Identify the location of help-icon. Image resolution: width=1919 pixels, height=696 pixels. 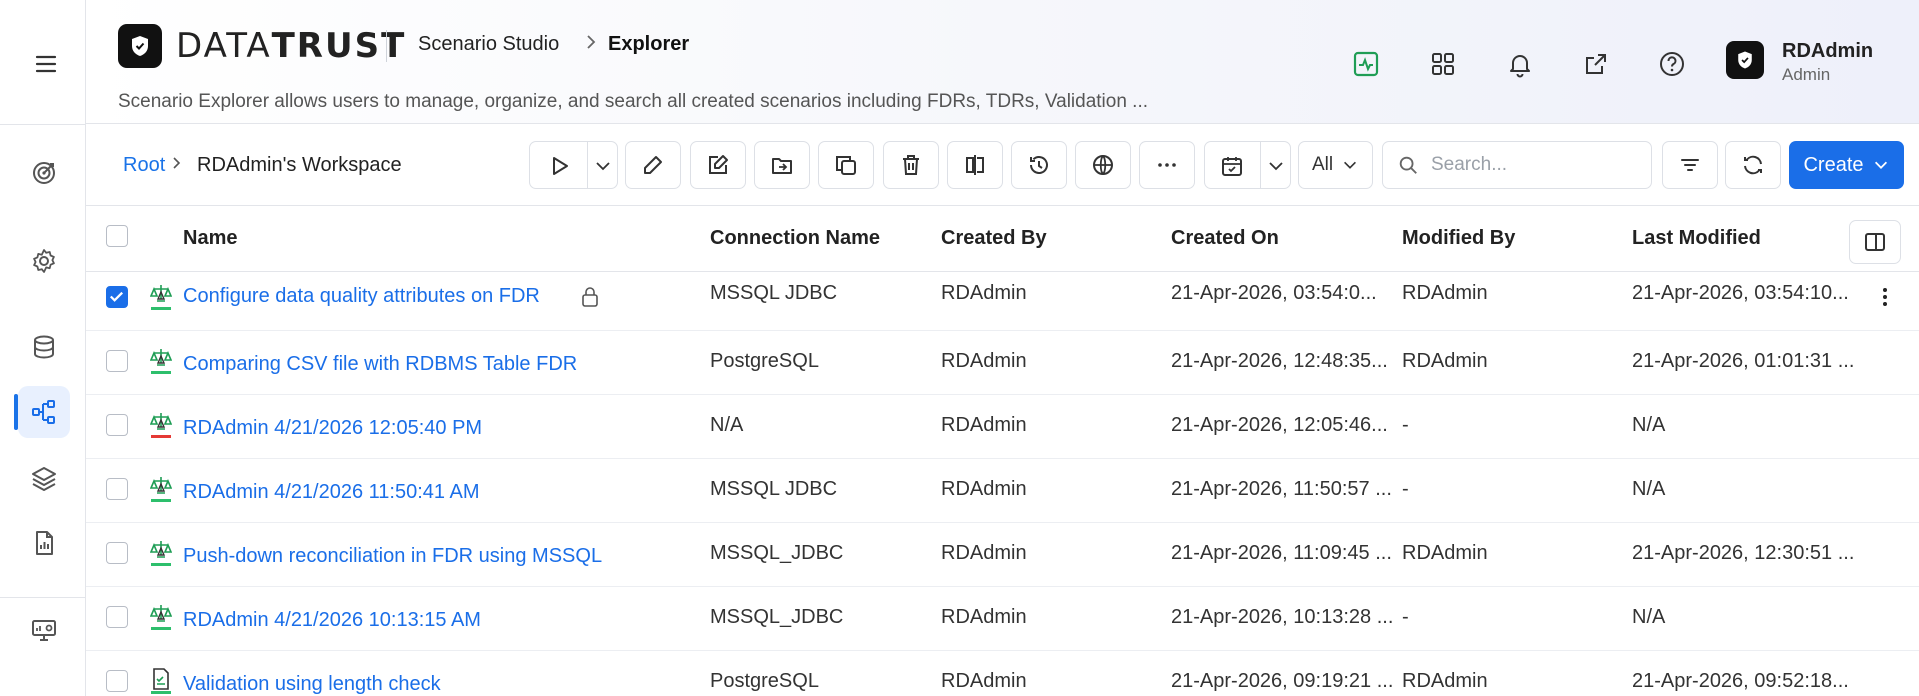
(1672, 64).